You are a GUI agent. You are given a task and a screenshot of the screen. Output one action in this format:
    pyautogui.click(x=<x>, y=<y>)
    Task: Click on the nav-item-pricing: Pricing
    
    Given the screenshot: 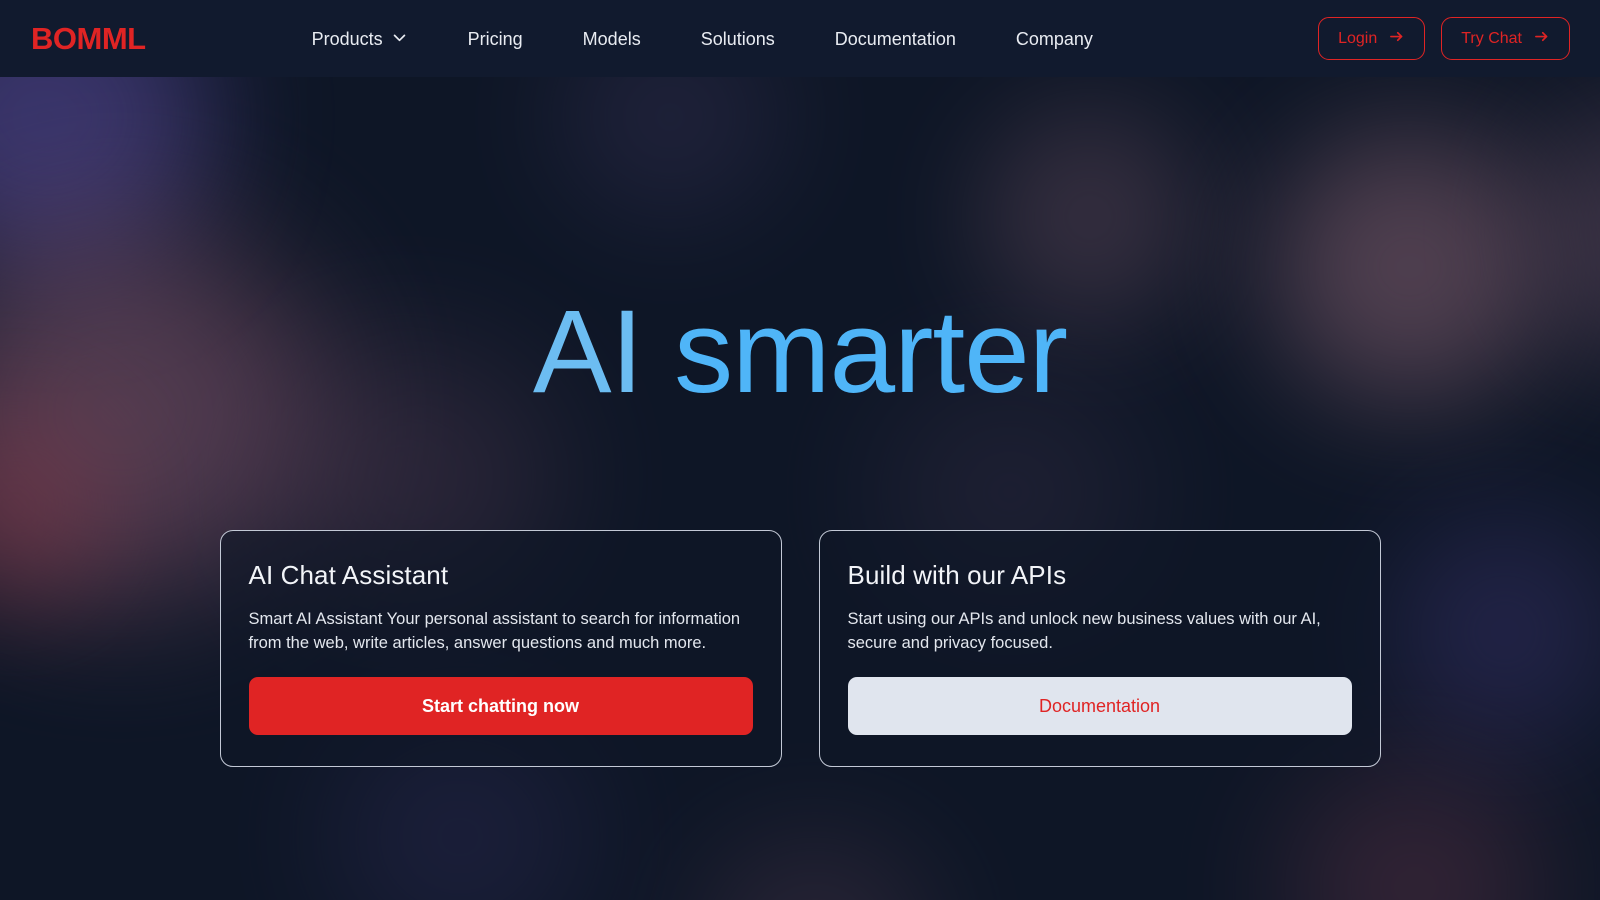 What is the action you would take?
    pyautogui.click(x=495, y=39)
    